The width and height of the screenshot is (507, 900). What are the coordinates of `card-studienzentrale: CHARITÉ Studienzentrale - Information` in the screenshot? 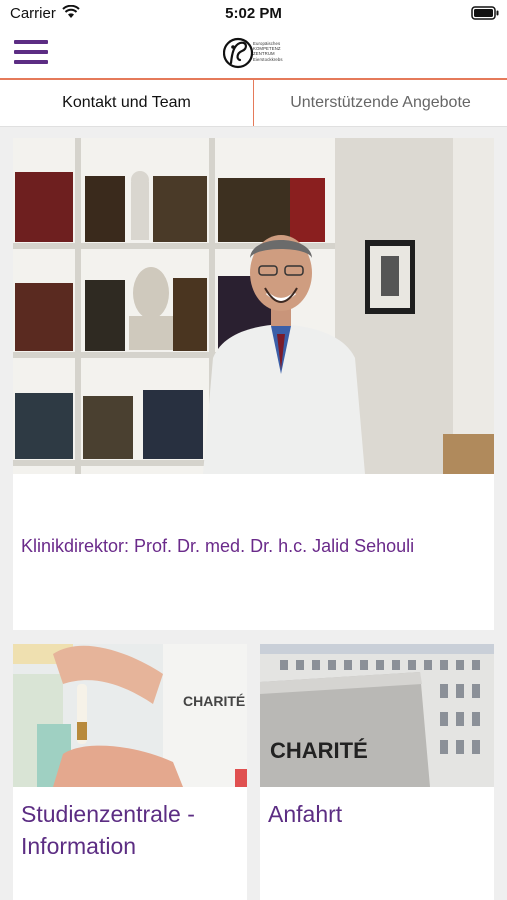 It's located at (130, 772).